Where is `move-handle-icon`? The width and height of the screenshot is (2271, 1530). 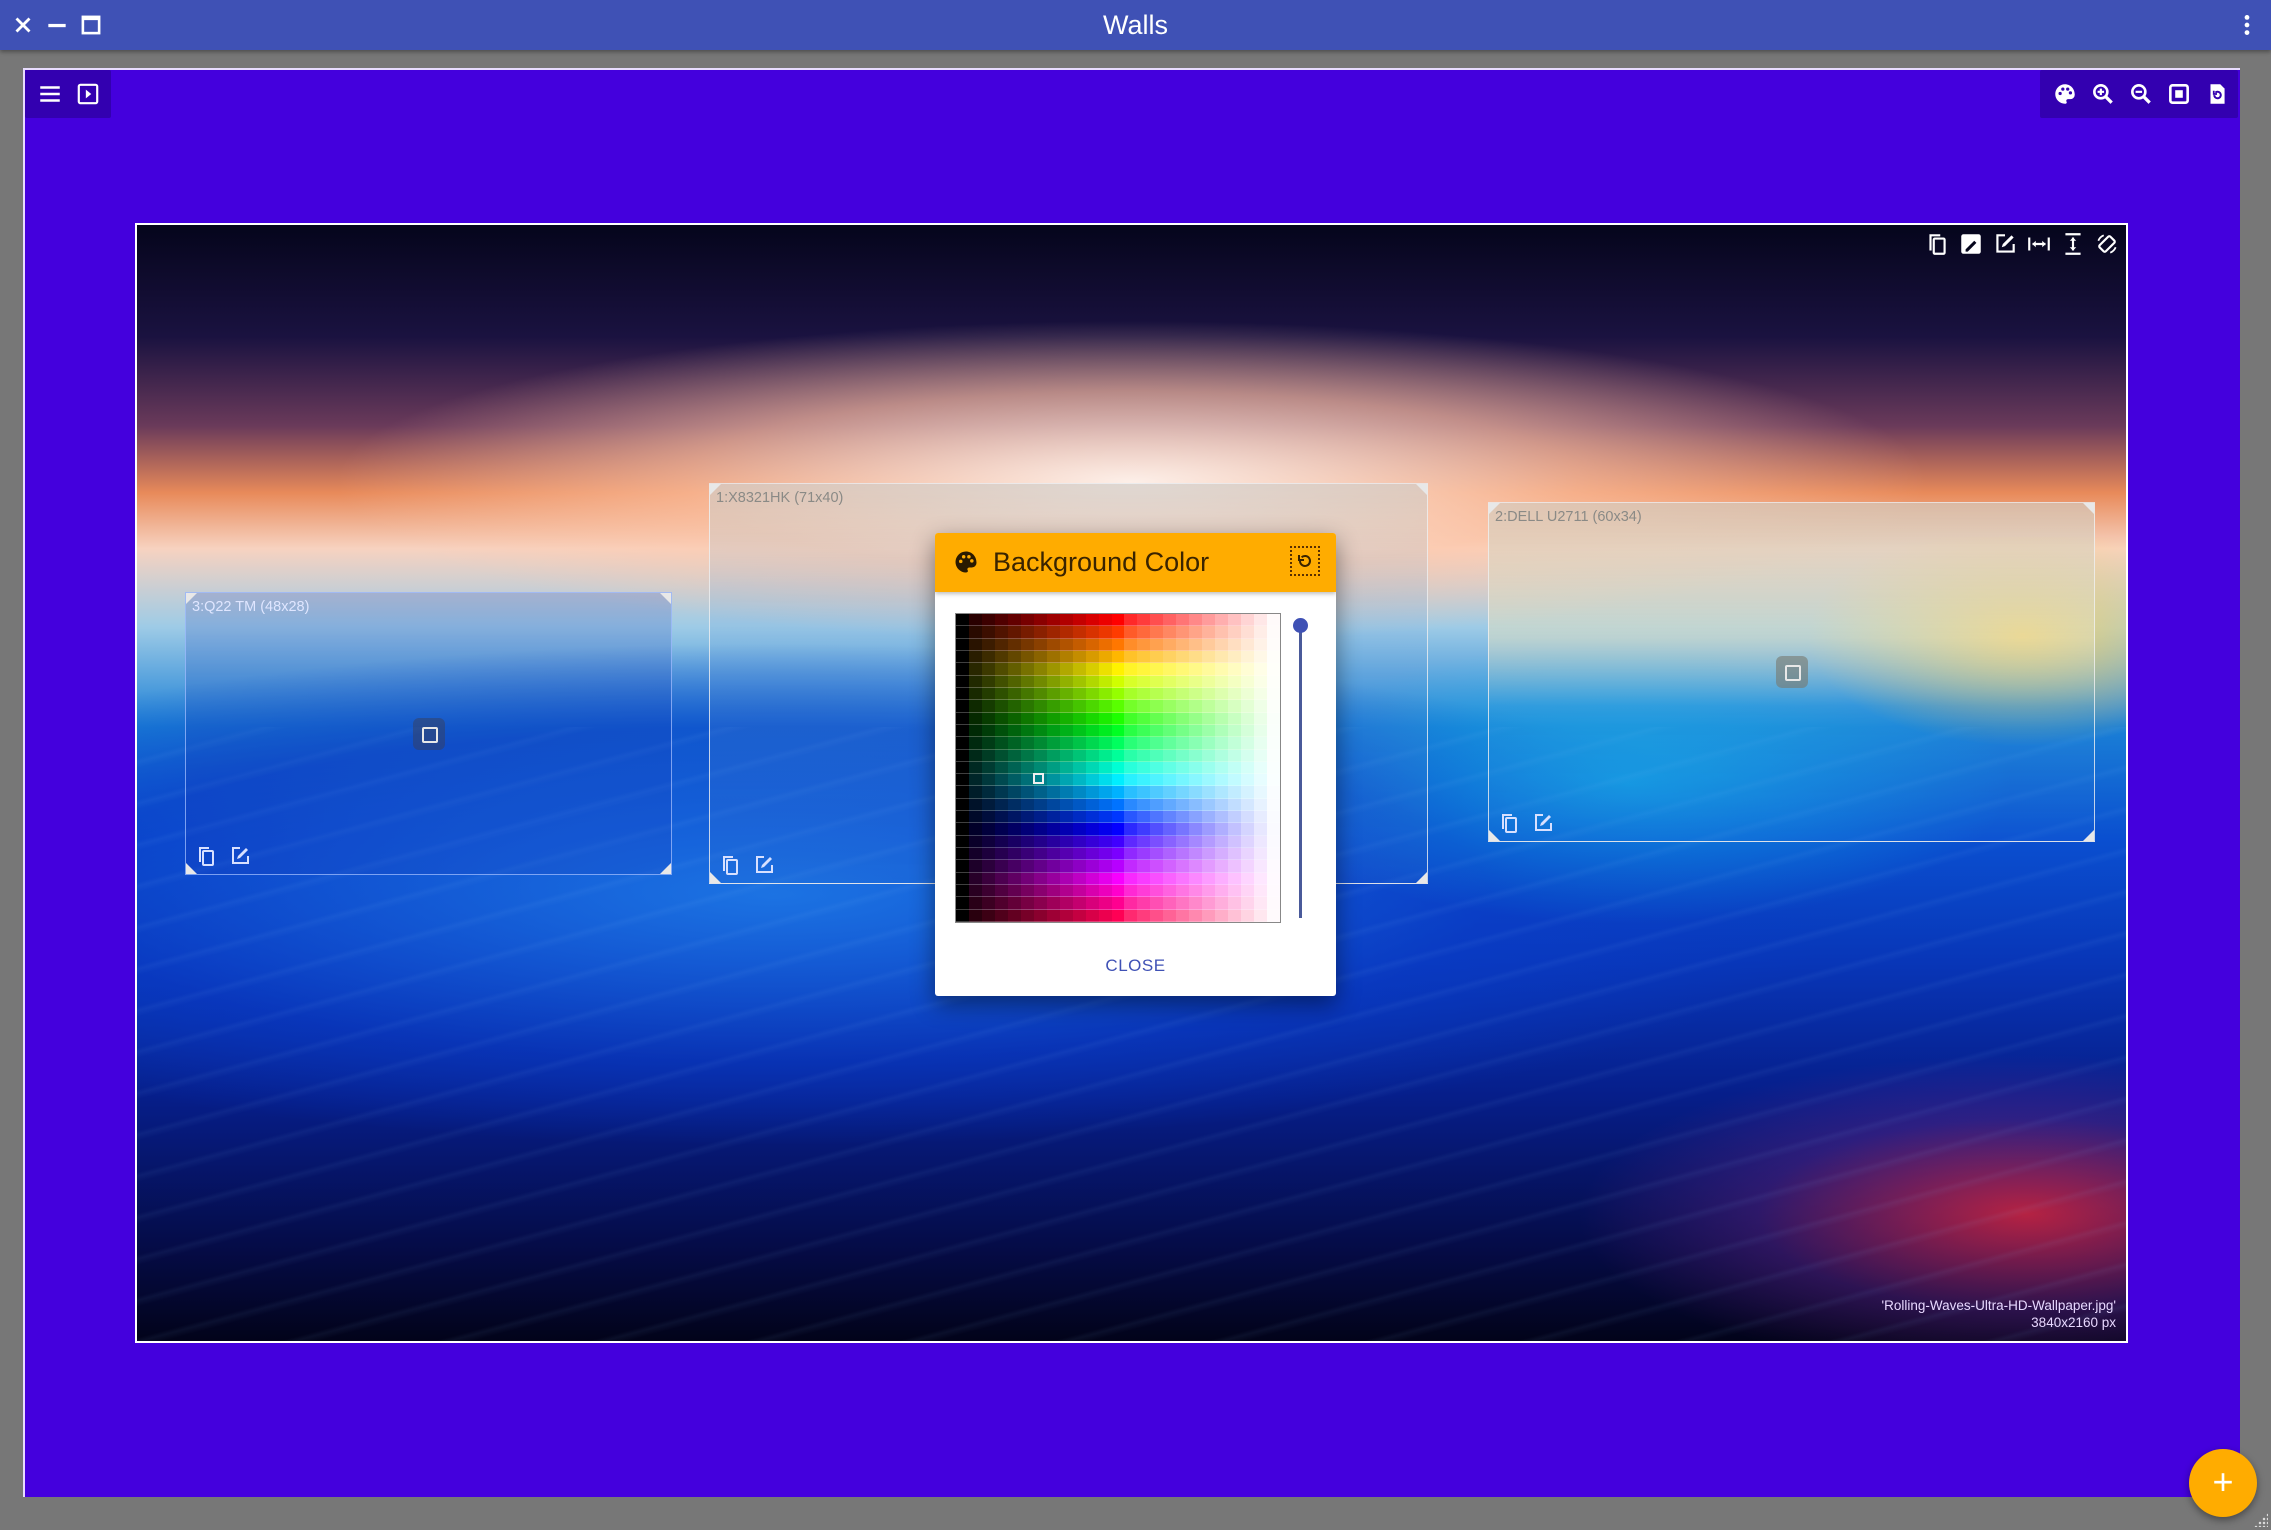
move-handle-icon is located at coordinates (1791, 672).